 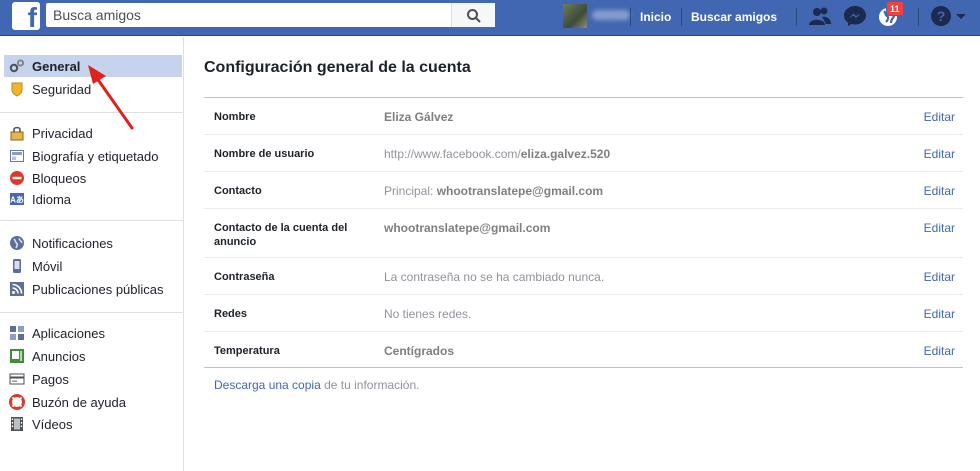 I want to click on facebook-logo: f, so click(x=26, y=17).